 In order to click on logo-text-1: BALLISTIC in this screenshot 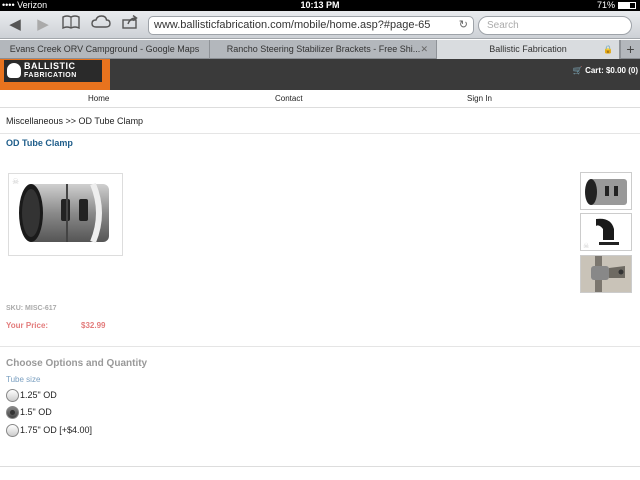, I will do `click(50, 66)`.